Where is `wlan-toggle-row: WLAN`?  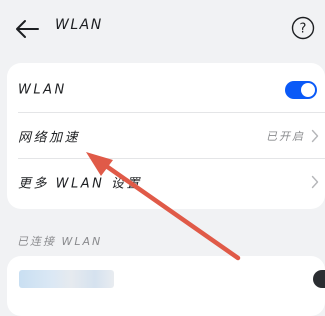 wlan-toggle-row: WLAN is located at coordinates (166, 90).